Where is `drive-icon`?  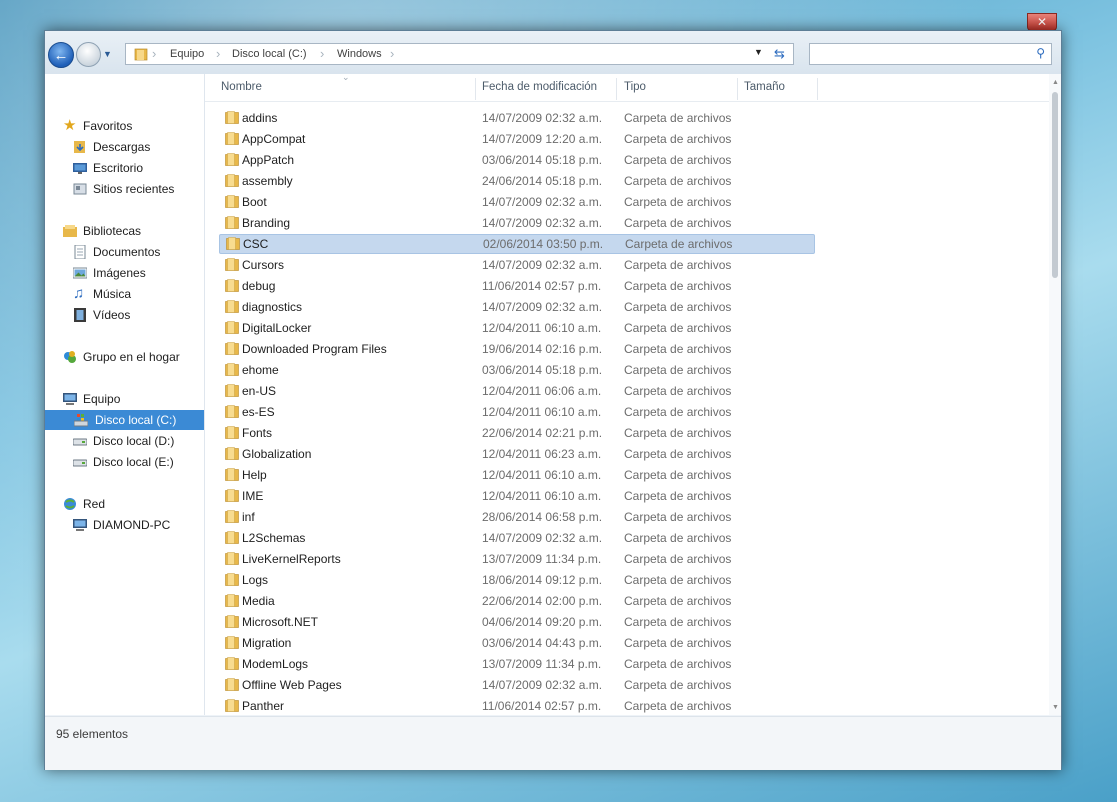
drive-icon is located at coordinates (80, 463).